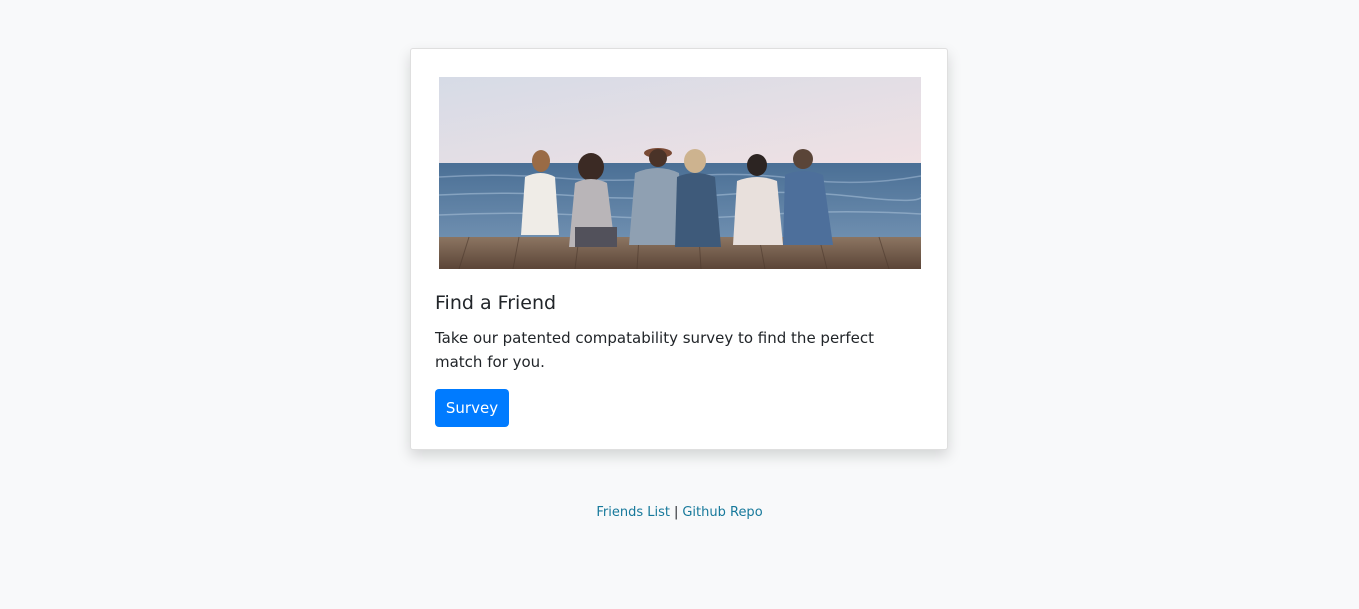  Describe the element at coordinates (633, 512) in the screenshot. I see `friends-list-link: Friends List` at that location.